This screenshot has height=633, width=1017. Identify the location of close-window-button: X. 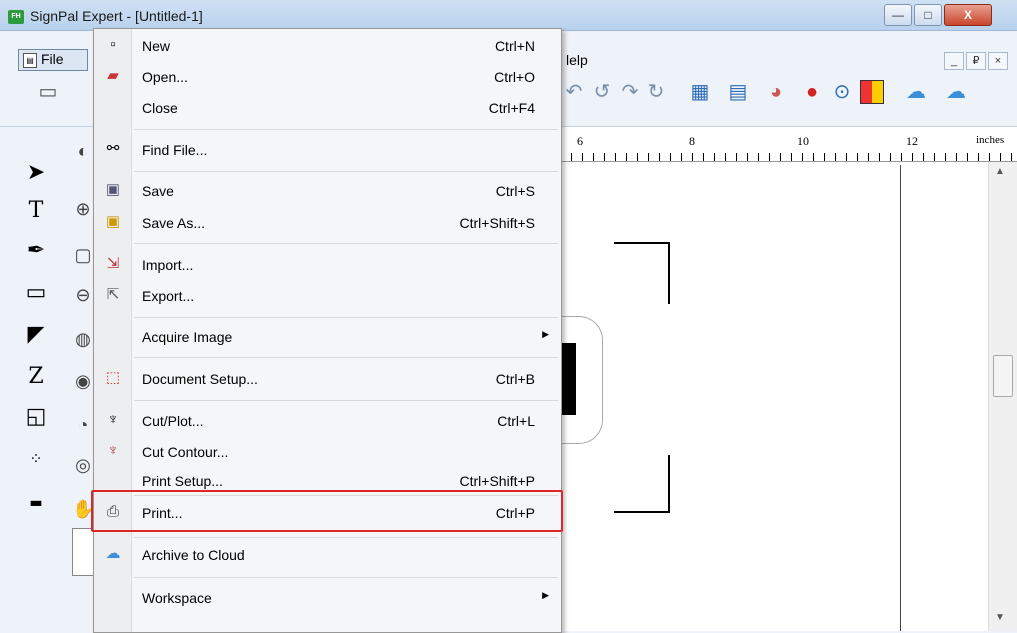
(968, 15).